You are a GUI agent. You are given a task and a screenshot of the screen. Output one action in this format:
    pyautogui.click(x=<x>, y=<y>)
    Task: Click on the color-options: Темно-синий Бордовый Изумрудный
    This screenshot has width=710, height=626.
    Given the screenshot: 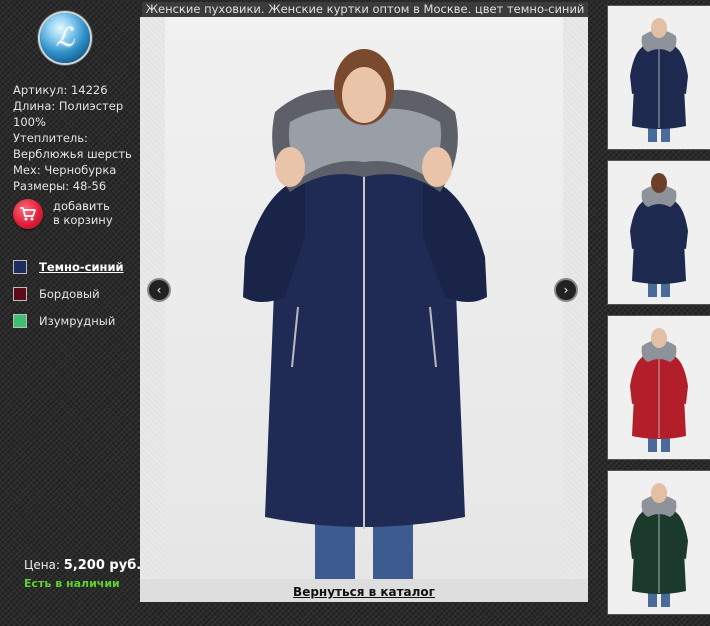 What is the action you would take?
    pyautogui.click(x=68, y=298)
    